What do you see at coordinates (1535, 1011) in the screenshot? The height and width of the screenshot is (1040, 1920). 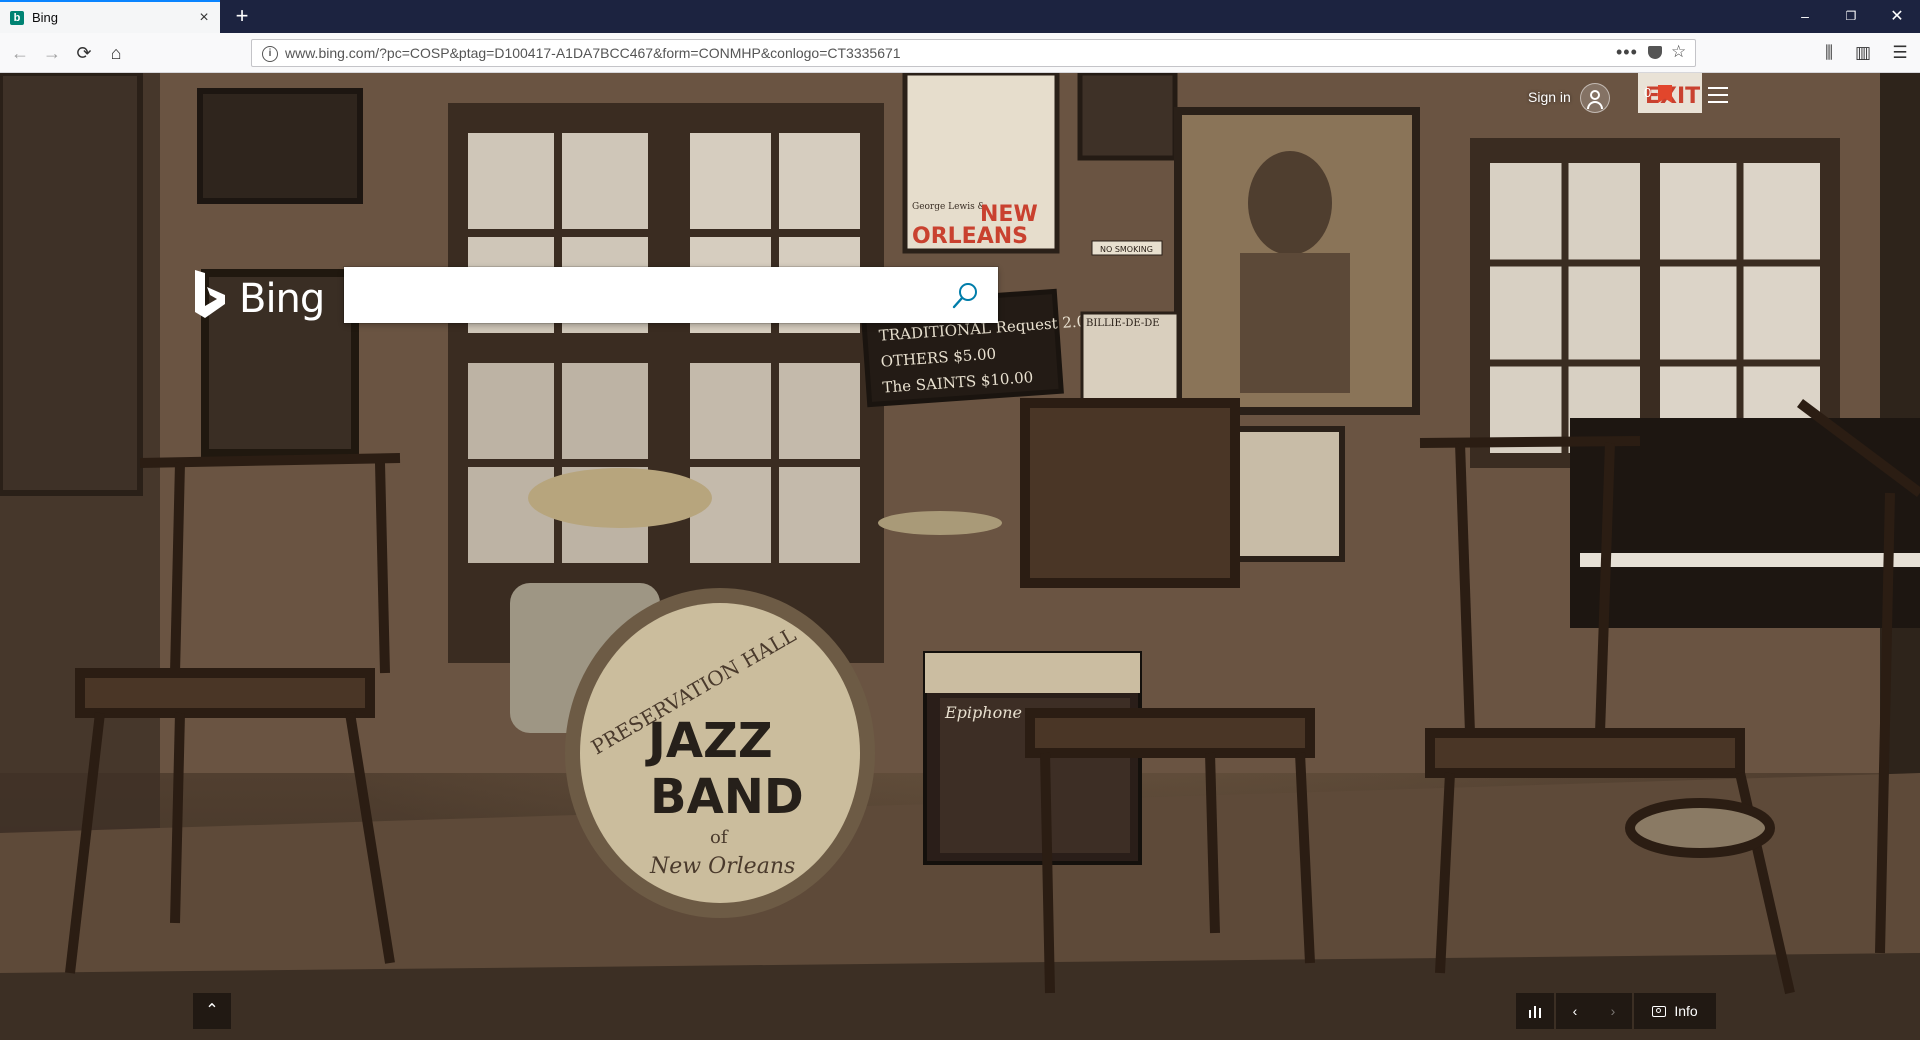 I see `stats-icon` at bounding box center [1535, 1011].